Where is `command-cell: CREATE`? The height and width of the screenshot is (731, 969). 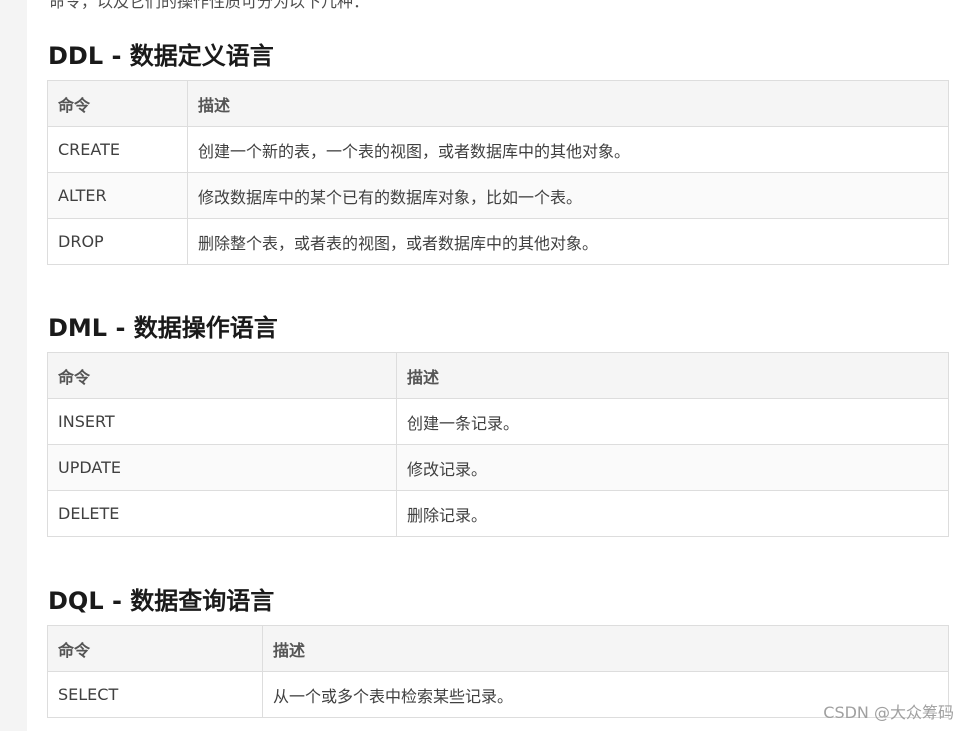
command-cell: CREATE is located at coordinates (117, 149).